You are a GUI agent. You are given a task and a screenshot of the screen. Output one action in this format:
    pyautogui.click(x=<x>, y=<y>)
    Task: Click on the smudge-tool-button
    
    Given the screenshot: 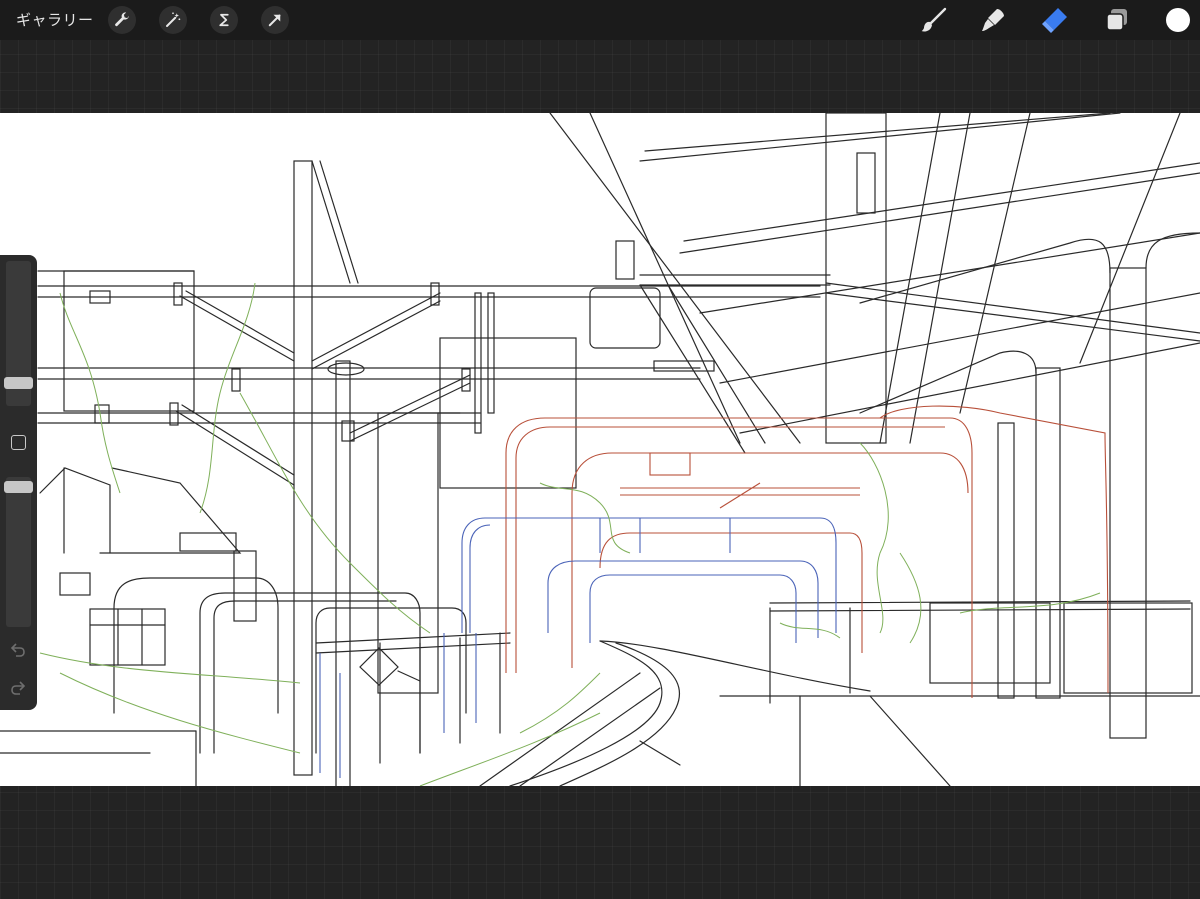 What is the action you would take?
    pyautogui.click(x=993, y=20)
    